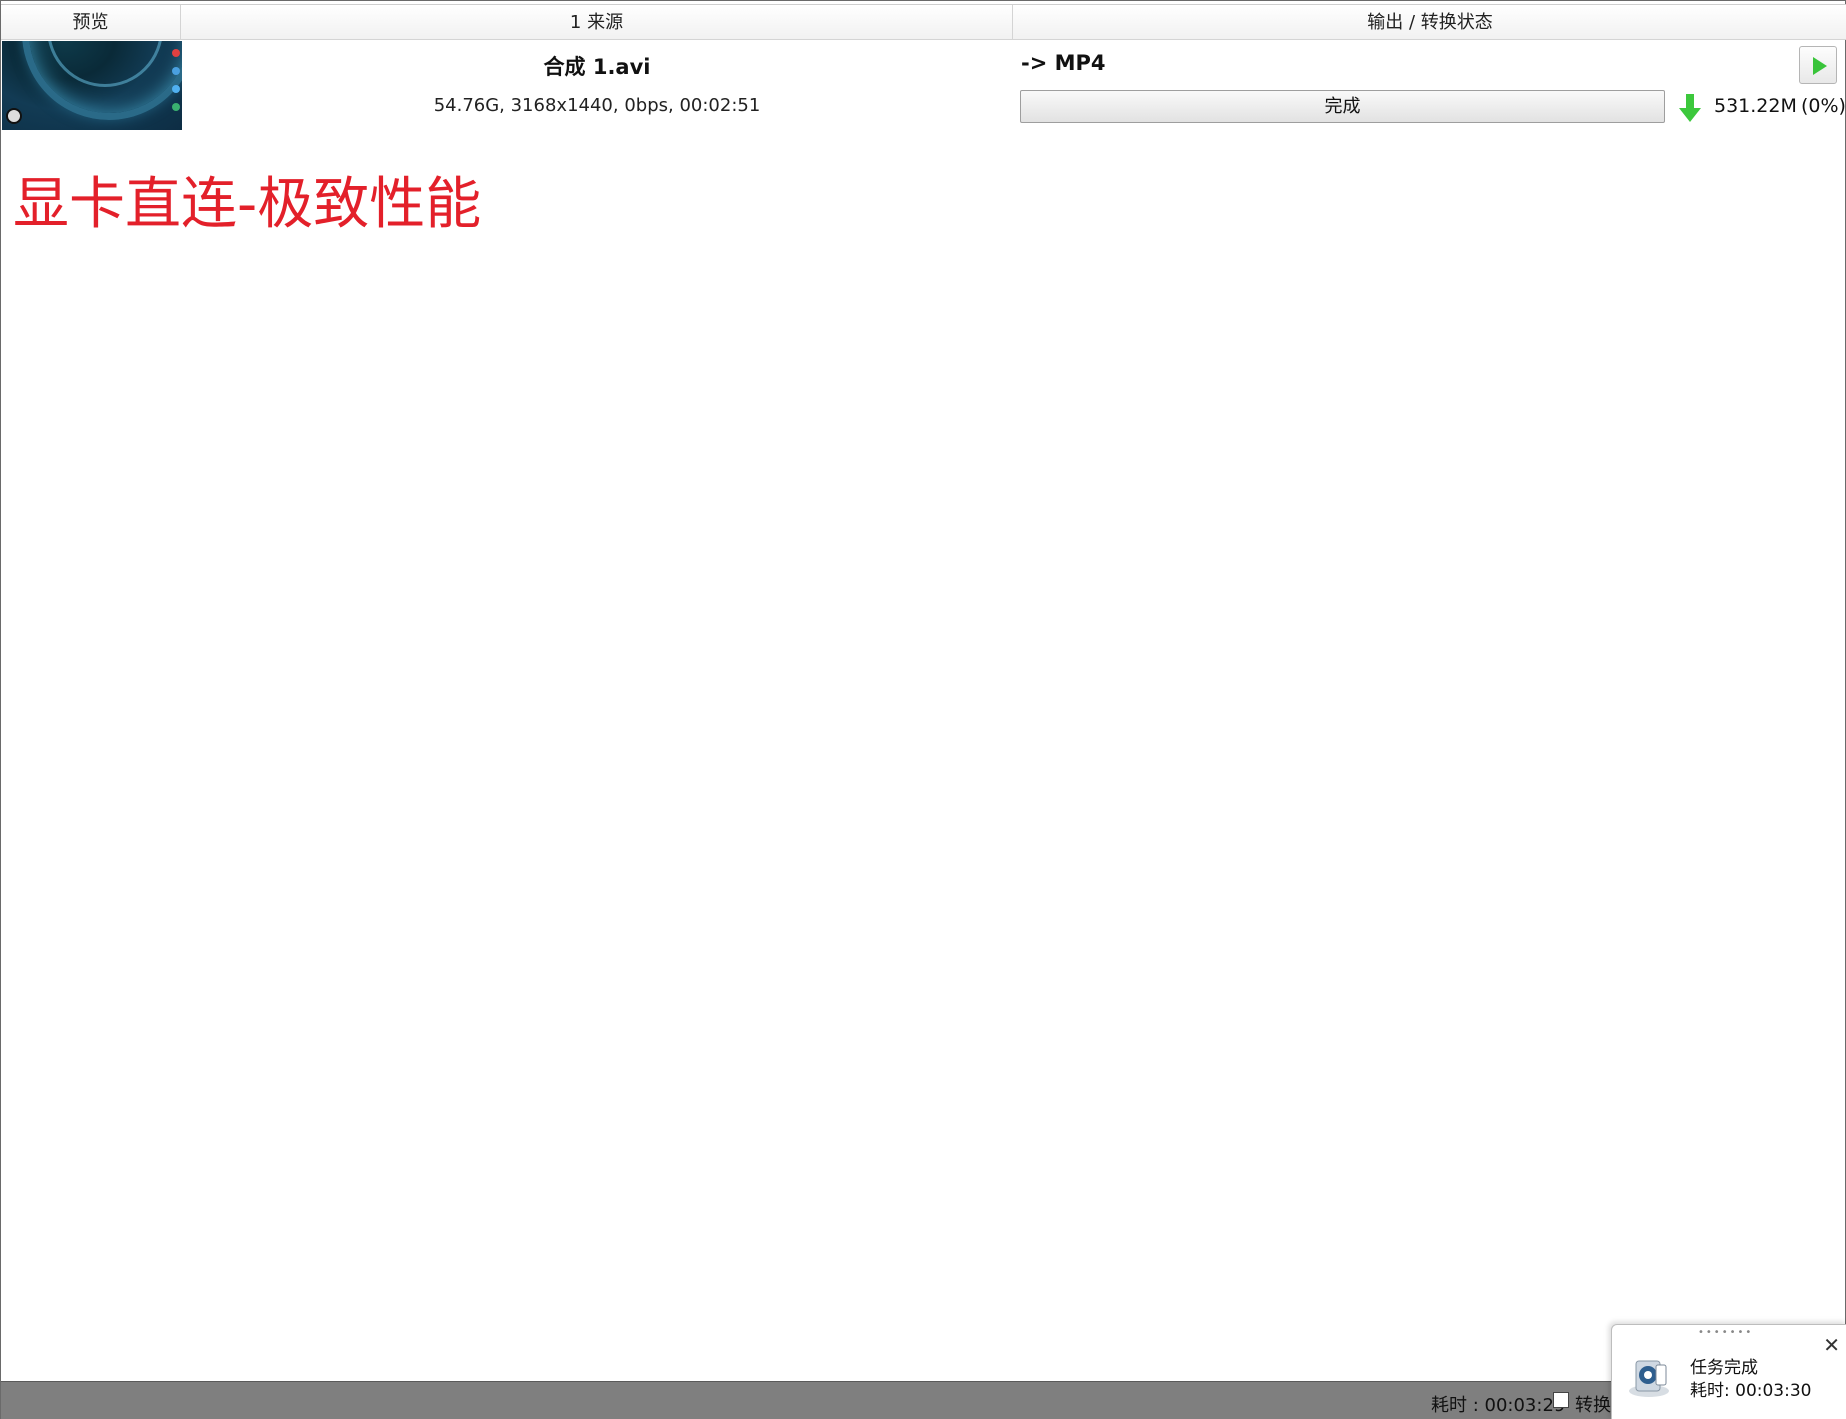 The image size is (1846, 1419). I want to click on status-bar: 耗时 : 00:03:29 转换, so click(923, 1400).